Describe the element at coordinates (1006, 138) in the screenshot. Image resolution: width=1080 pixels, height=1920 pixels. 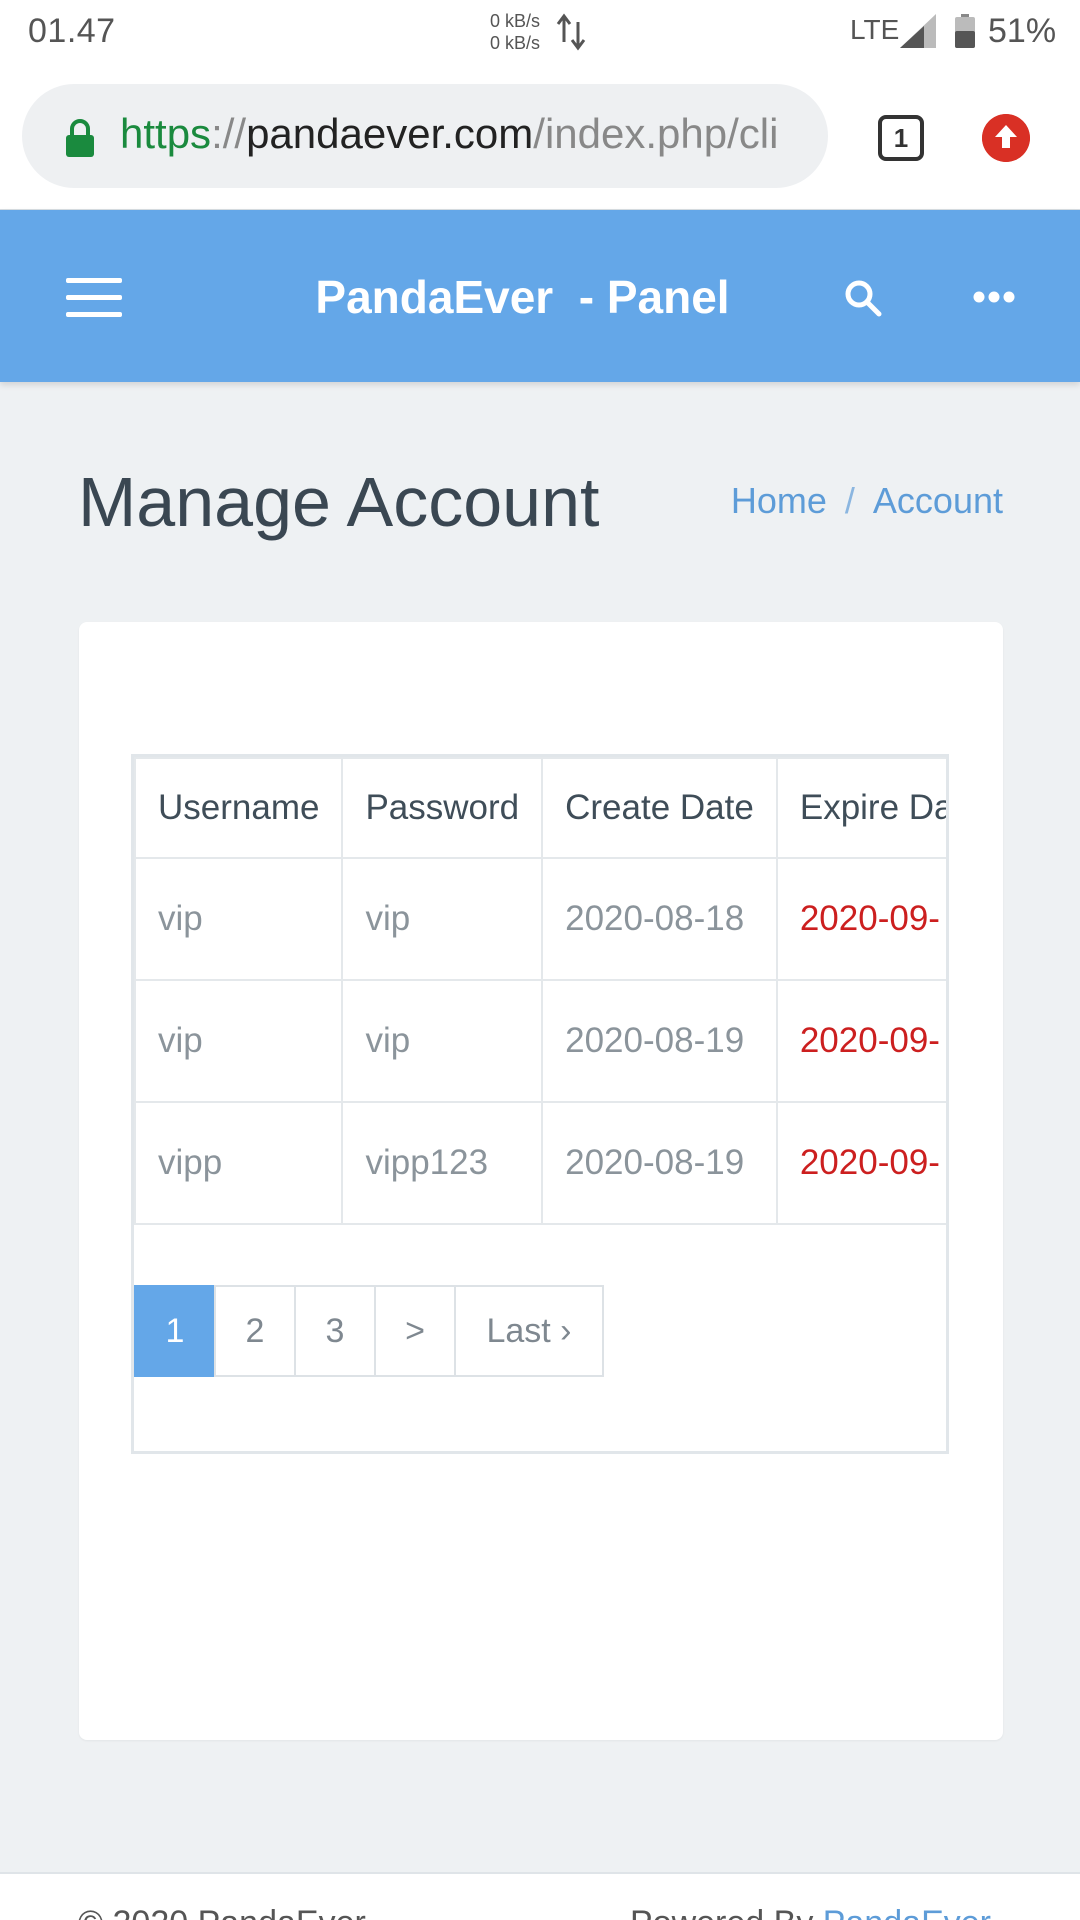
I see `update-icon` at that location.